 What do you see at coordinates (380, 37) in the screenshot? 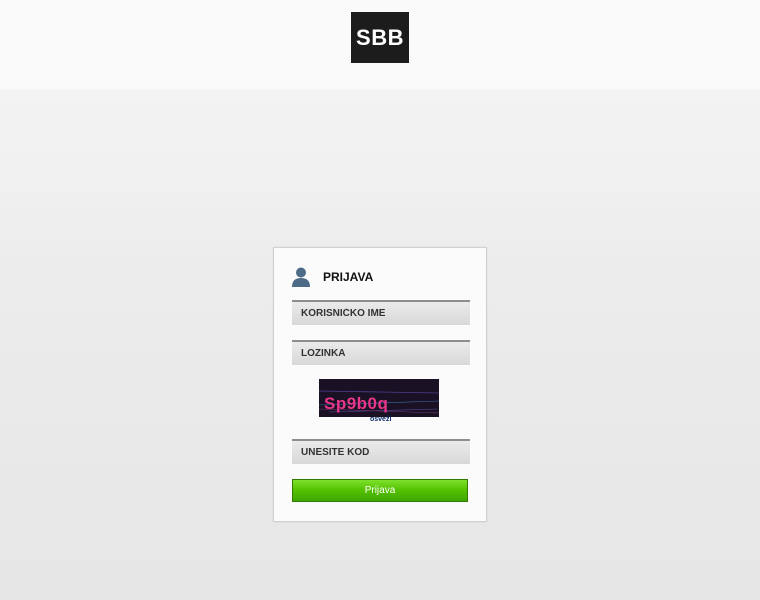
I see `sbb-logo: SBB` at bounding box center [380, 37].